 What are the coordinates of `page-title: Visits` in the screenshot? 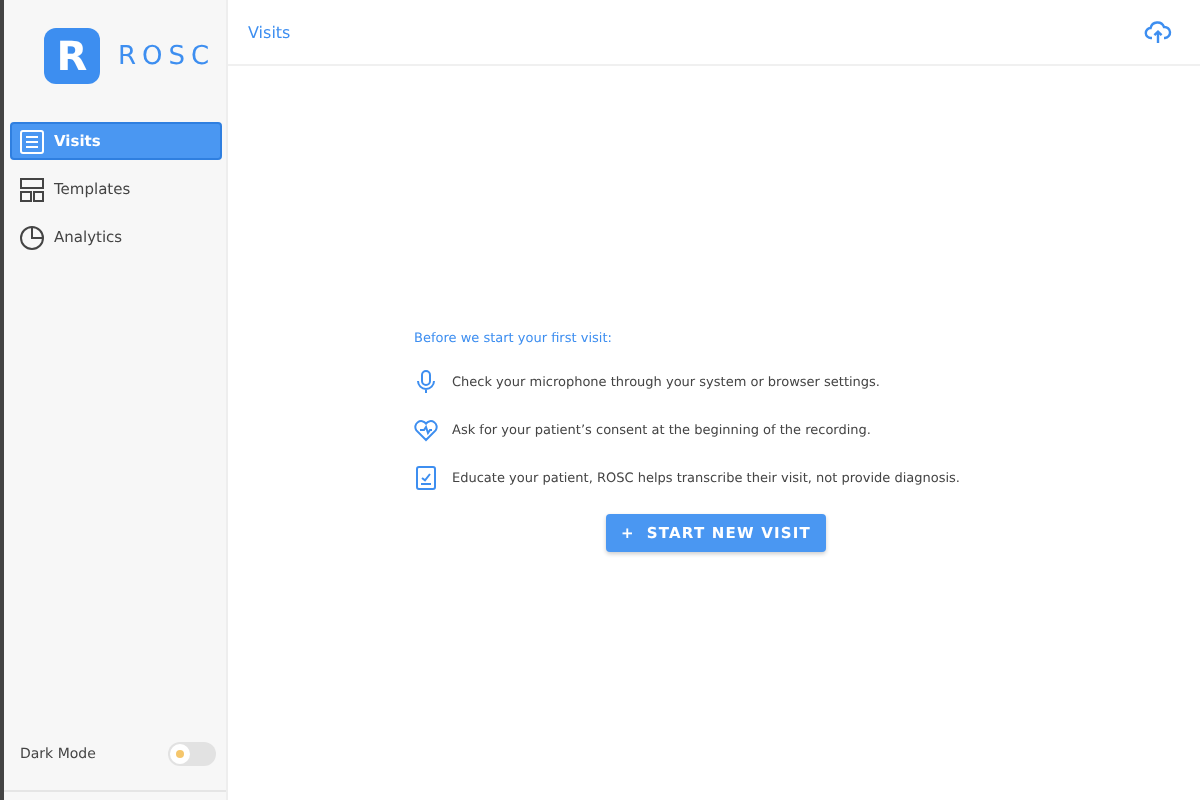 It's located at (269, 32).